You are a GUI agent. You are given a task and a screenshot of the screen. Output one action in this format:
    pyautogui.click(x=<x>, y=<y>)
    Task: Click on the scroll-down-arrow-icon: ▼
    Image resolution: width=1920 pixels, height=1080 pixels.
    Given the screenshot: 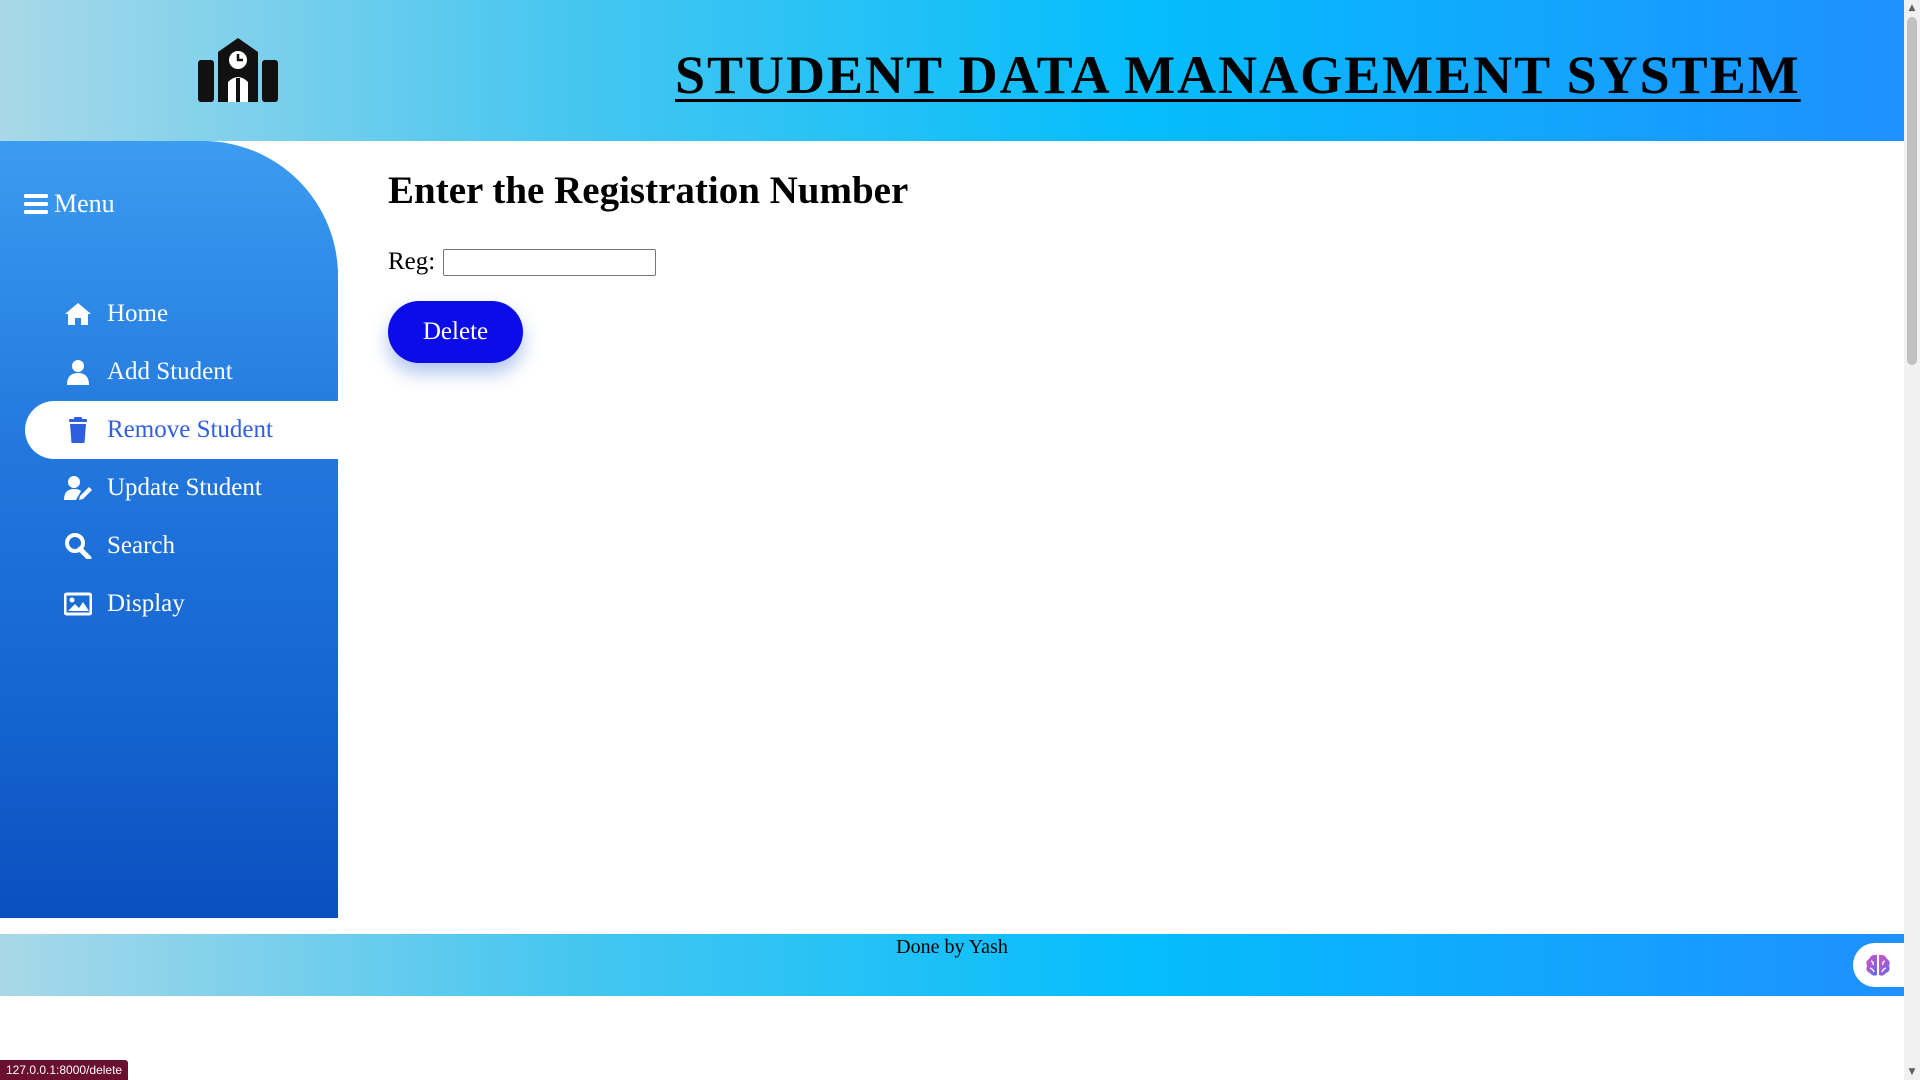 What is the action you would take?
    pyautogui.click(x=1912, y=1072)
    